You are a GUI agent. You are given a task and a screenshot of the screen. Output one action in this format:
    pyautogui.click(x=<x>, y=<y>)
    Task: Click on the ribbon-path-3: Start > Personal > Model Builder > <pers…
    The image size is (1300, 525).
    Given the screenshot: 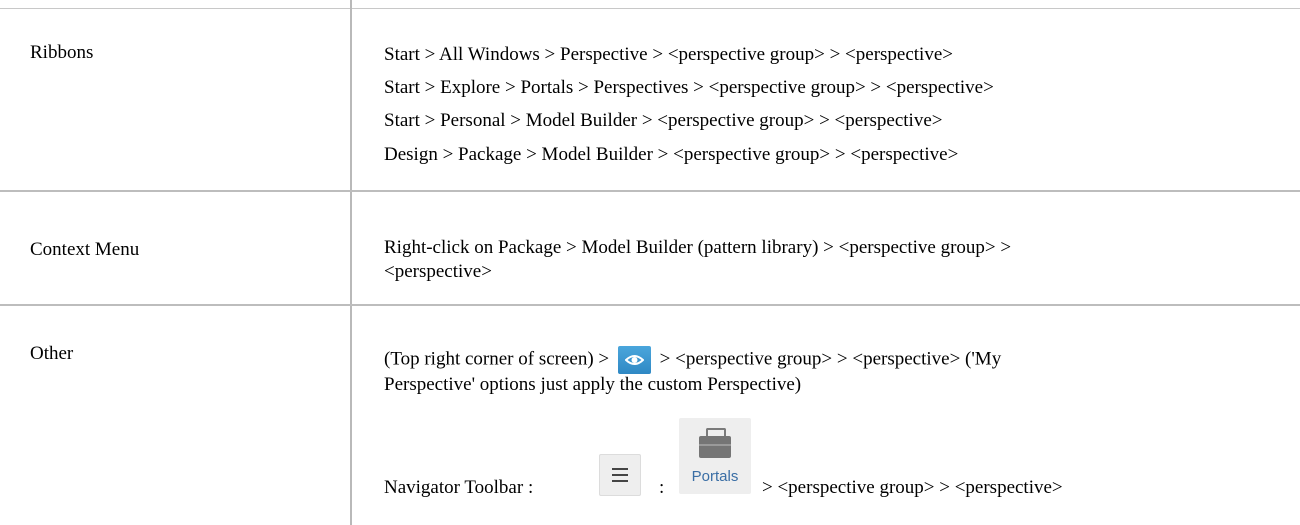 What is the action you would take?
    pyautogui.click(x=663, y=120)
    